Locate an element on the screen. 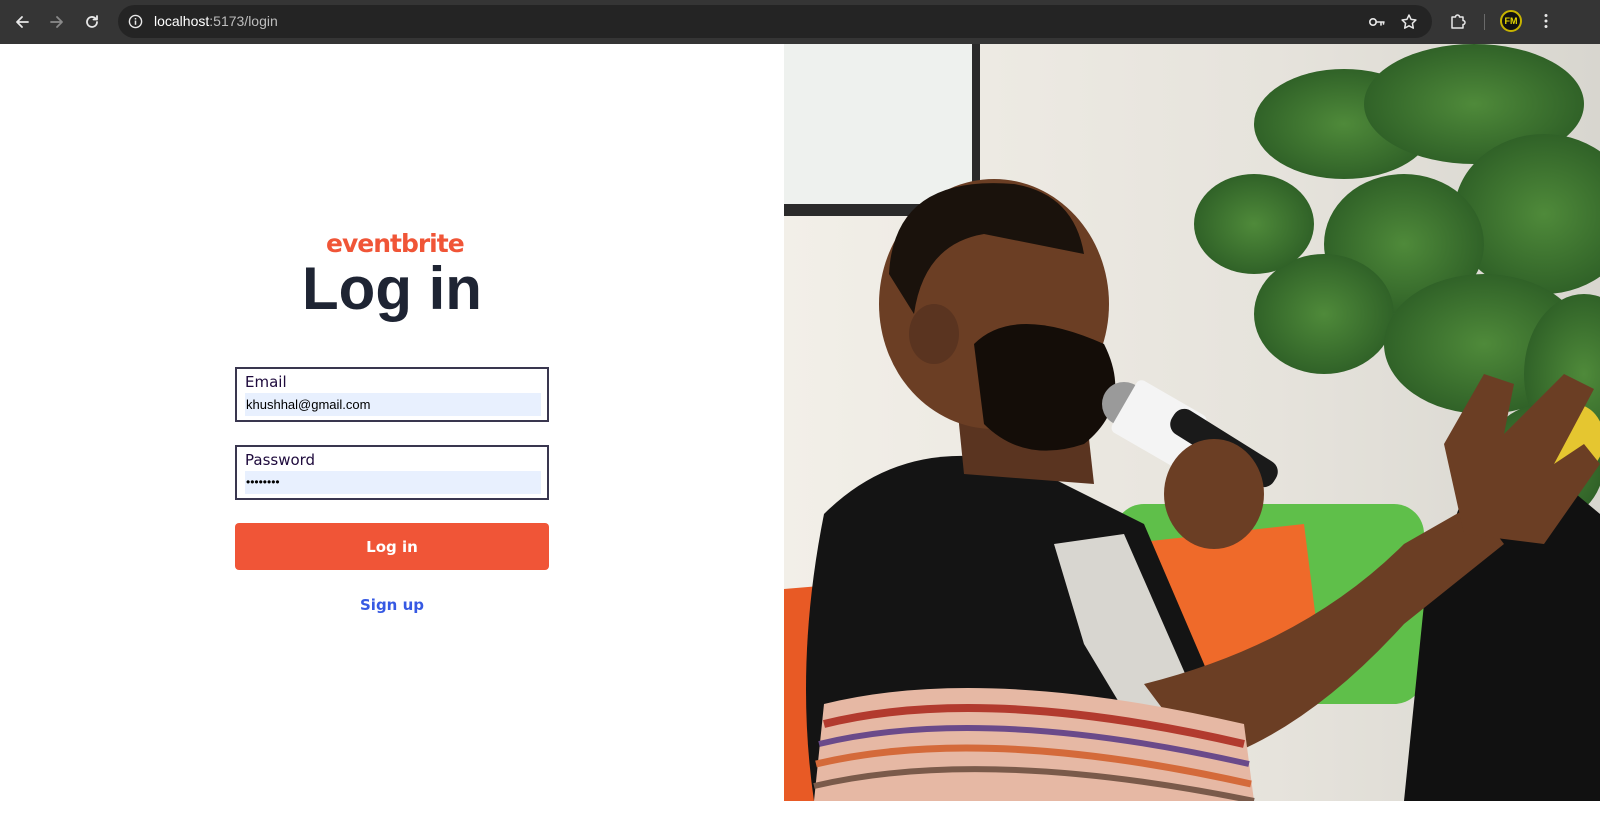 This screenshot has height=817, width=1600. reload-icon is located at coordinates (92, 21).